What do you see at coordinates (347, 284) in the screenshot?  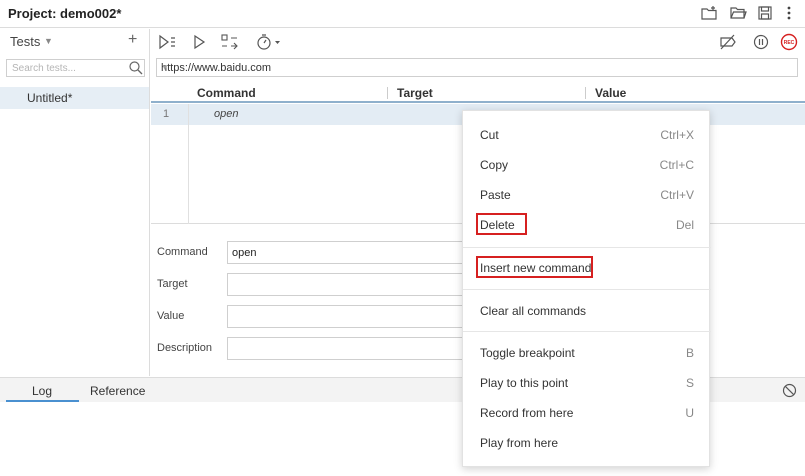 I see `target-field` at bounding box center [347, 284].